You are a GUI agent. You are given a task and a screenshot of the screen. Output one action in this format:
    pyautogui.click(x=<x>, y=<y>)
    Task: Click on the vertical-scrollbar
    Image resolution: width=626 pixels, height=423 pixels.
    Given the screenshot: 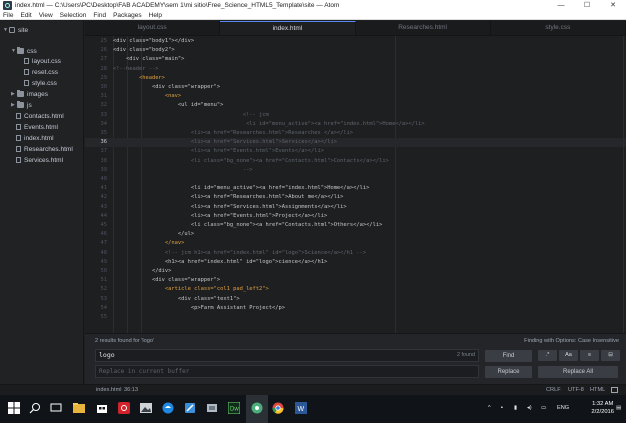 What is the action you would take?
    pyautogui.click(x=623, y=184)
    